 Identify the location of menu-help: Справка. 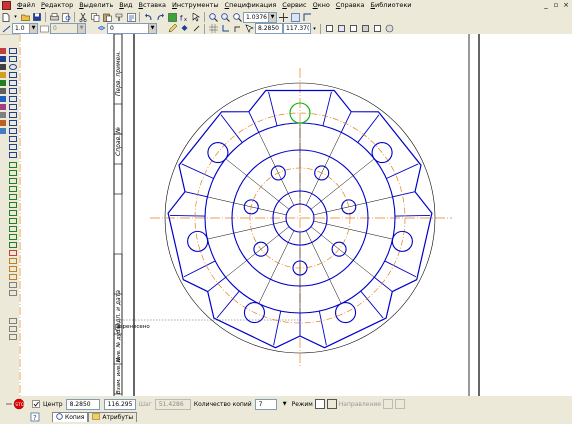
(350, 5).